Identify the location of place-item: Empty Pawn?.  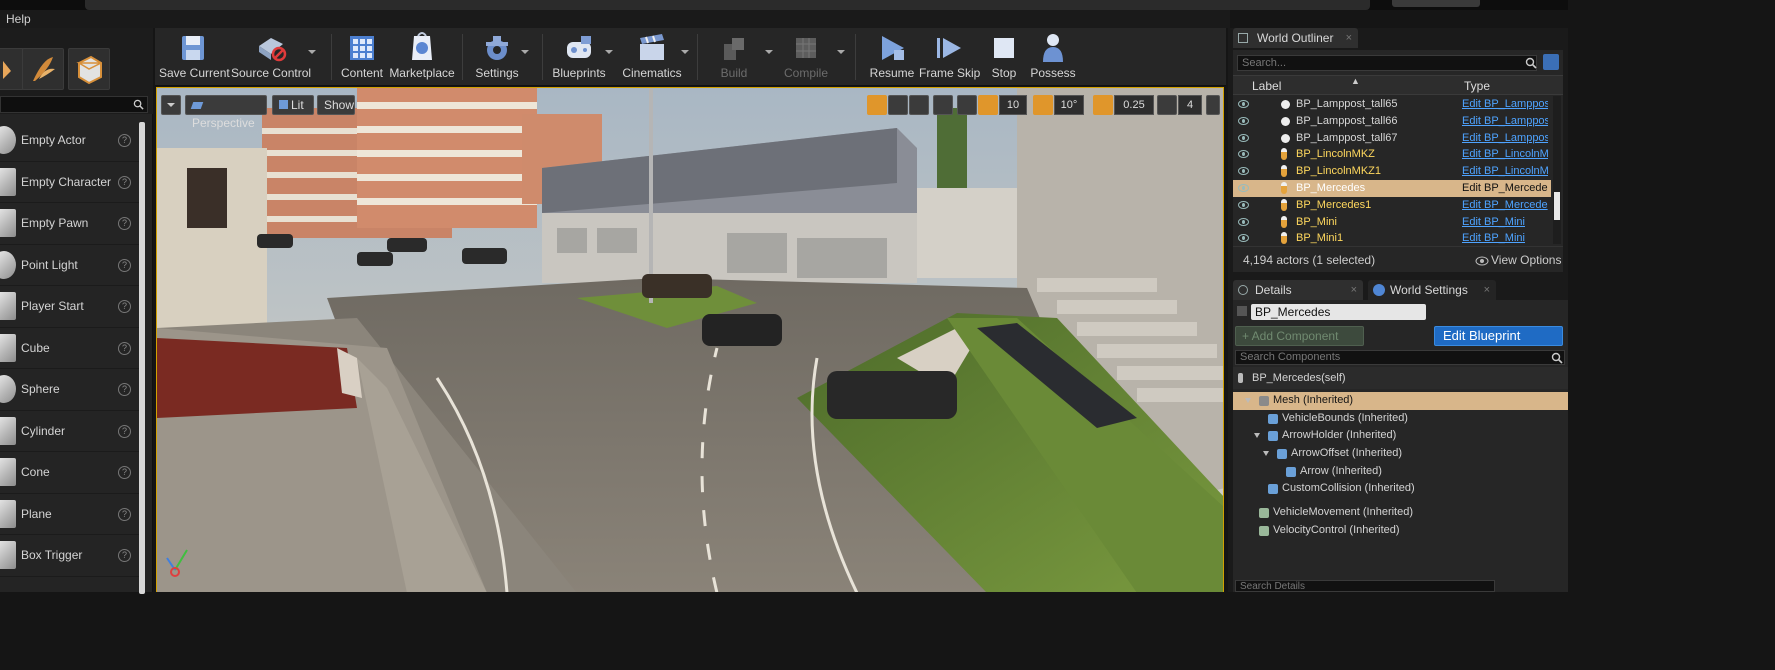
(70, 224).